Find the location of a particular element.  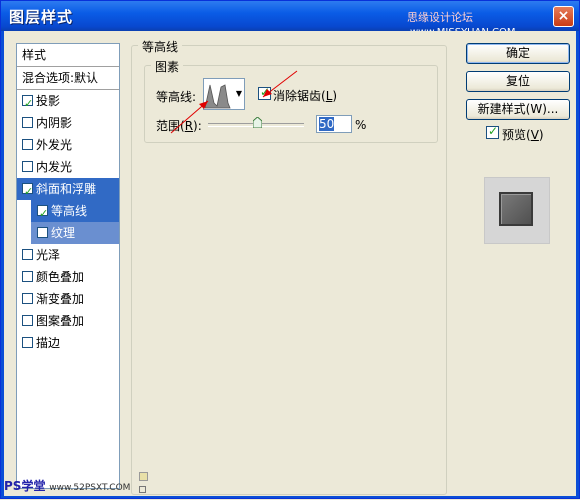

preview-swatch is located at coordinates (516, 209).